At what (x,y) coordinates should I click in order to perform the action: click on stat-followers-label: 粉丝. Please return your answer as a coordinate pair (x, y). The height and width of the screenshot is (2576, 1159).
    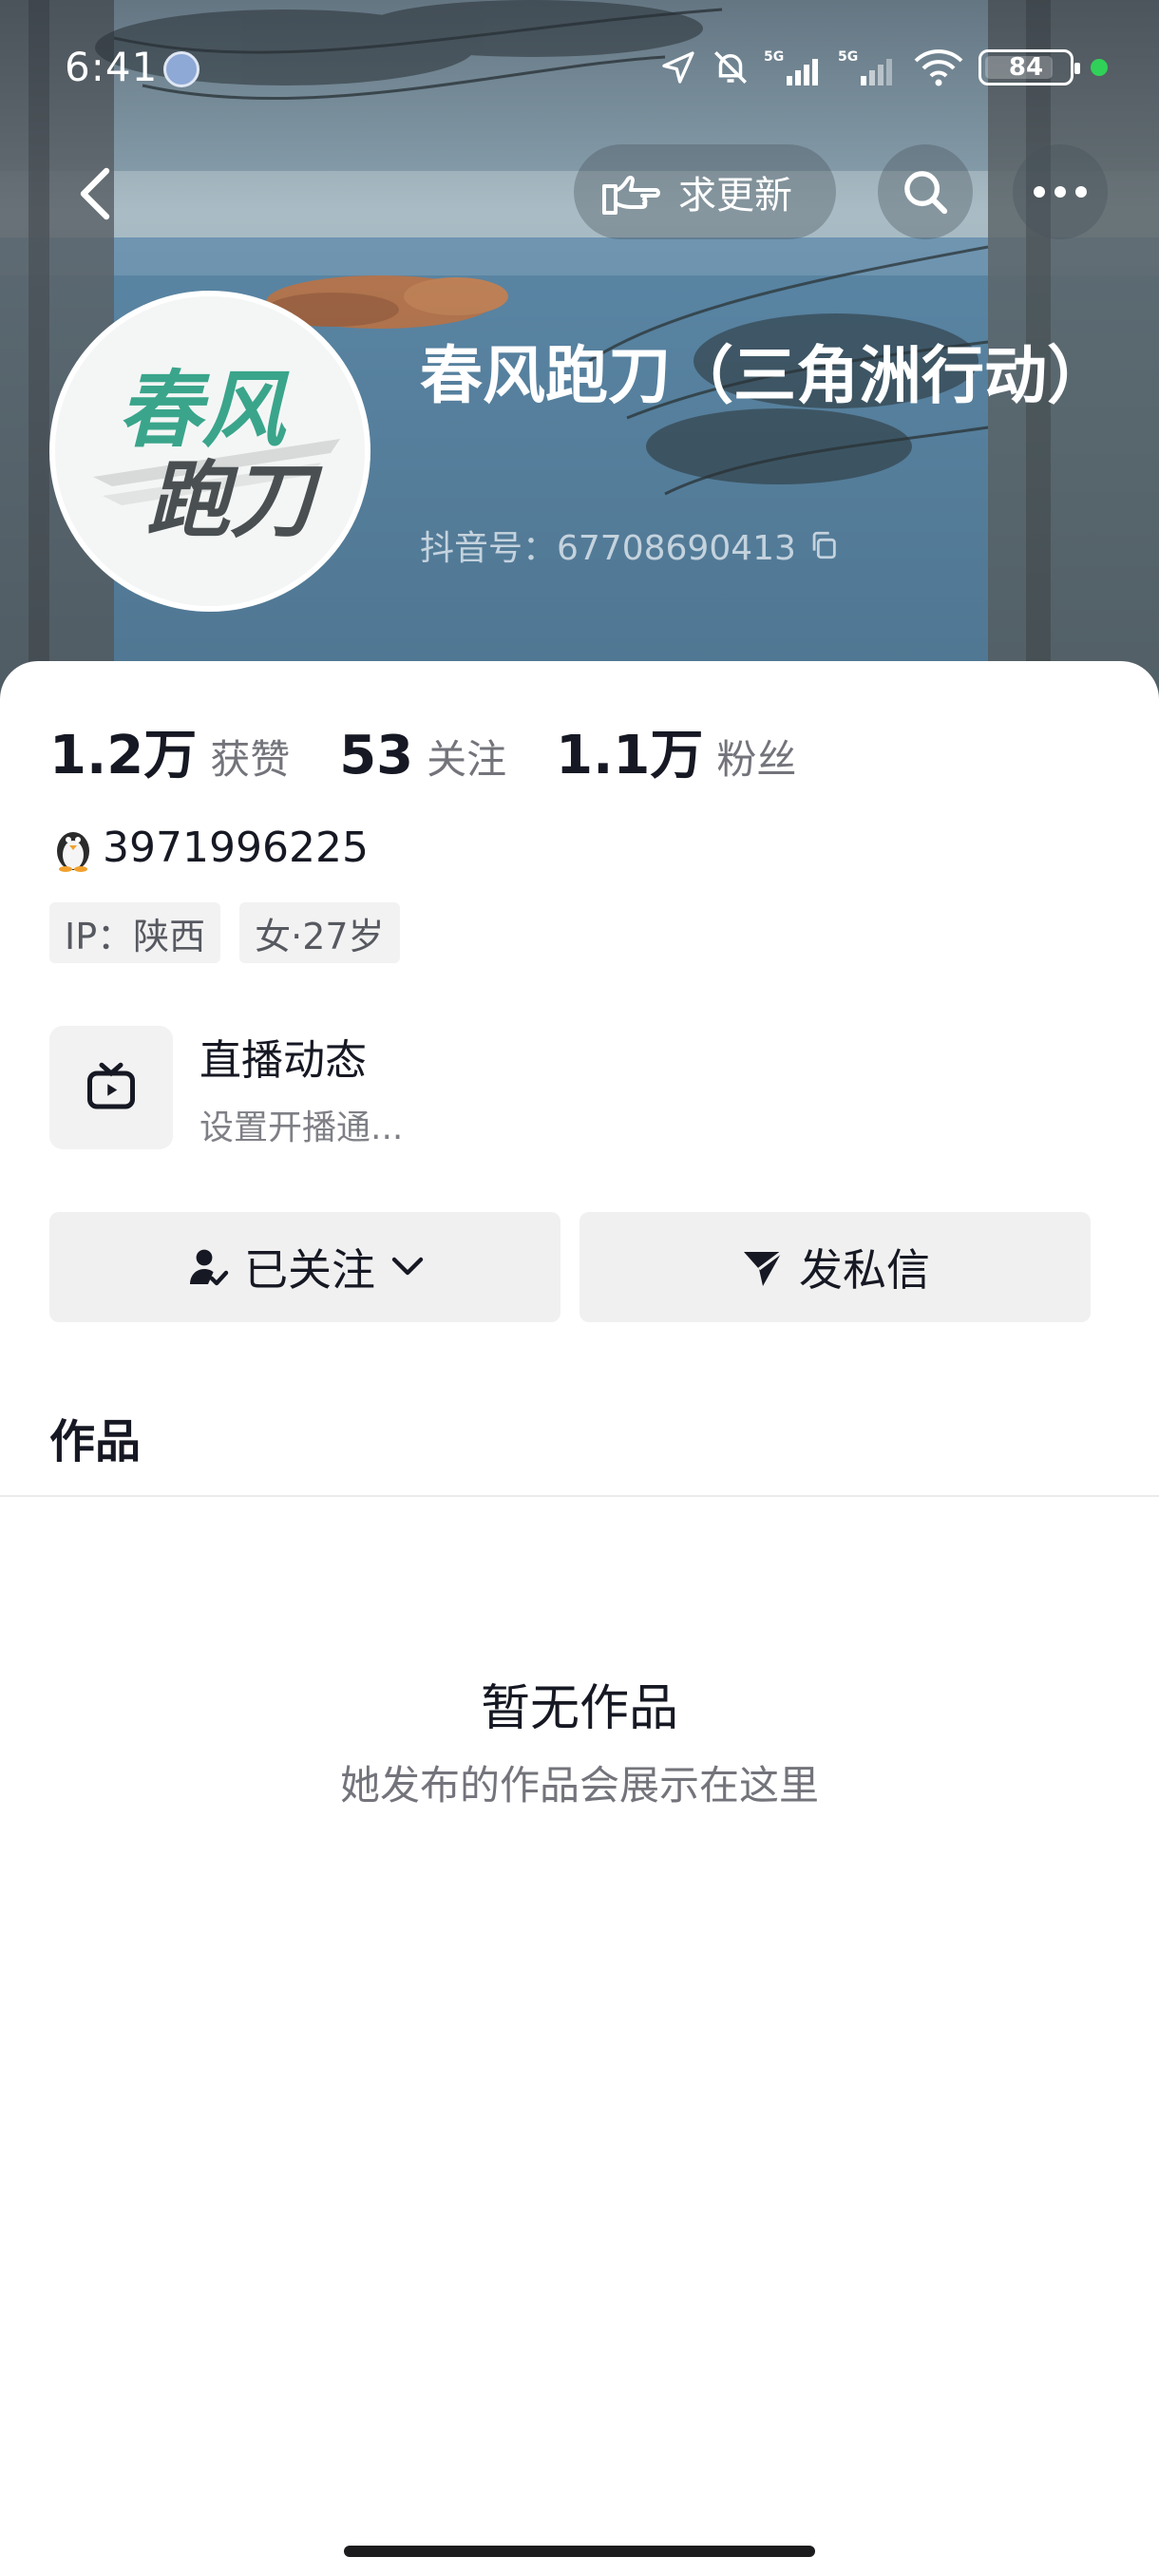
    Looking at the image, I should click on (756, 759).